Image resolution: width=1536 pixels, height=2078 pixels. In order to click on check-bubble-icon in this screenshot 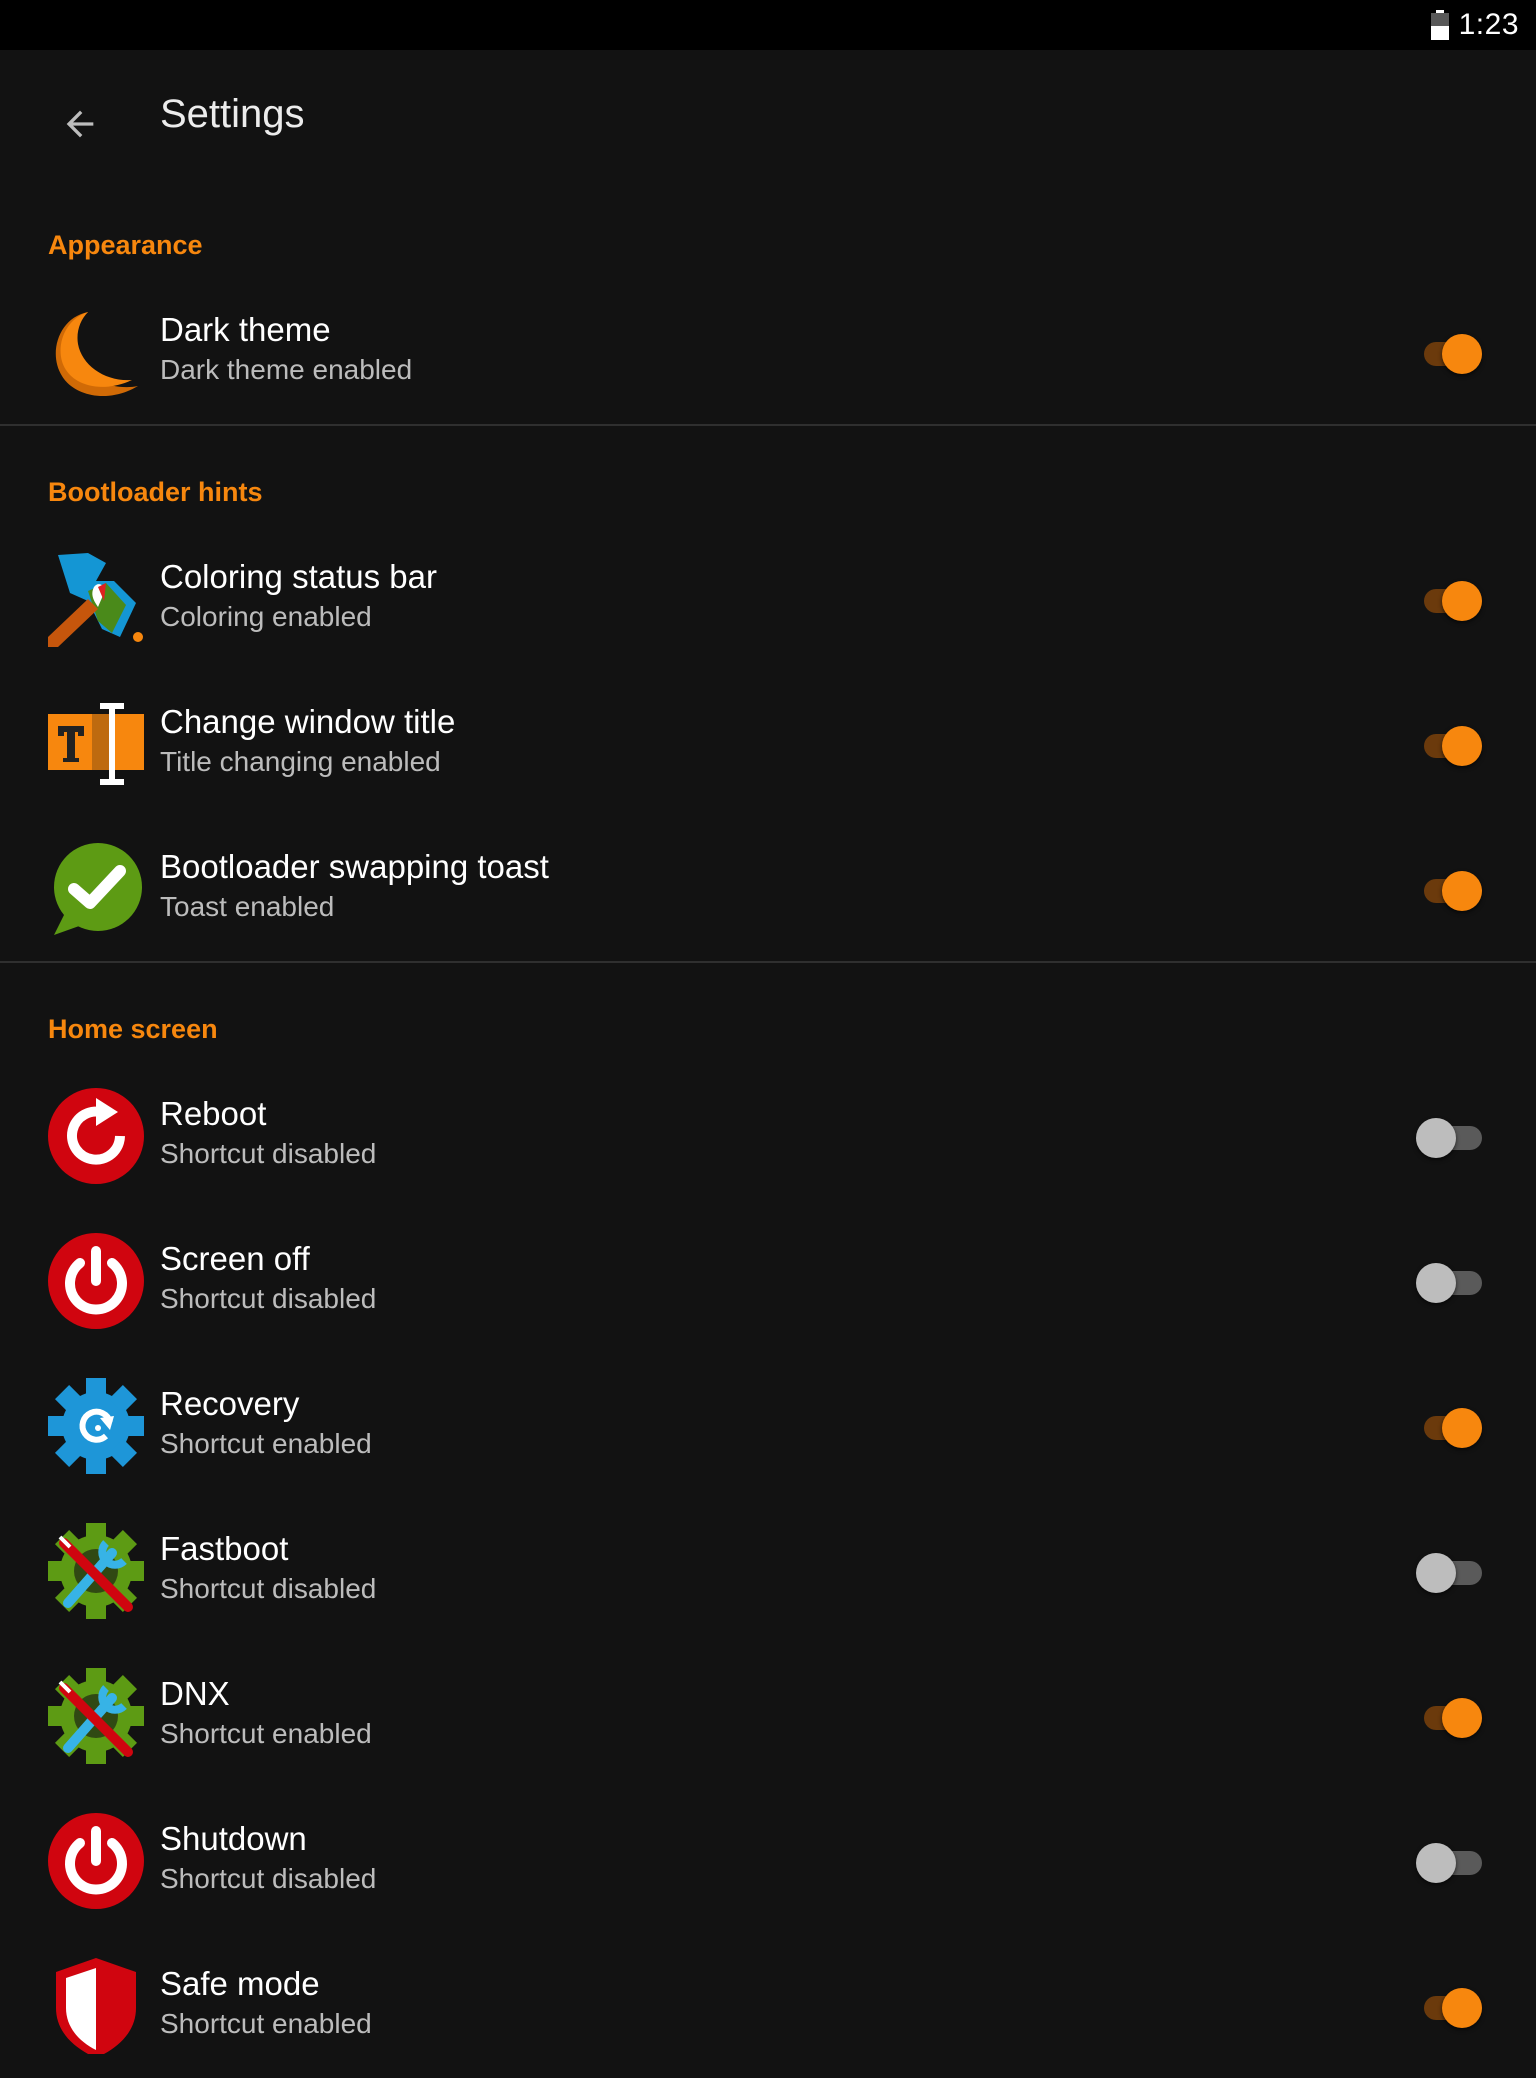, I will do `click(96, 889)`.